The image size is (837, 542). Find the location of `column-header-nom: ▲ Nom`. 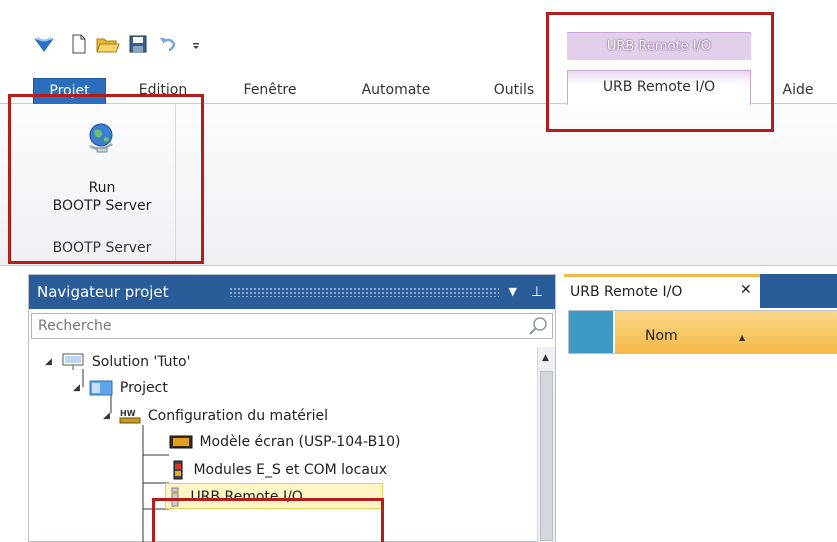

column-header-nom: ▲ Nom is located at coordinates (726, 332).